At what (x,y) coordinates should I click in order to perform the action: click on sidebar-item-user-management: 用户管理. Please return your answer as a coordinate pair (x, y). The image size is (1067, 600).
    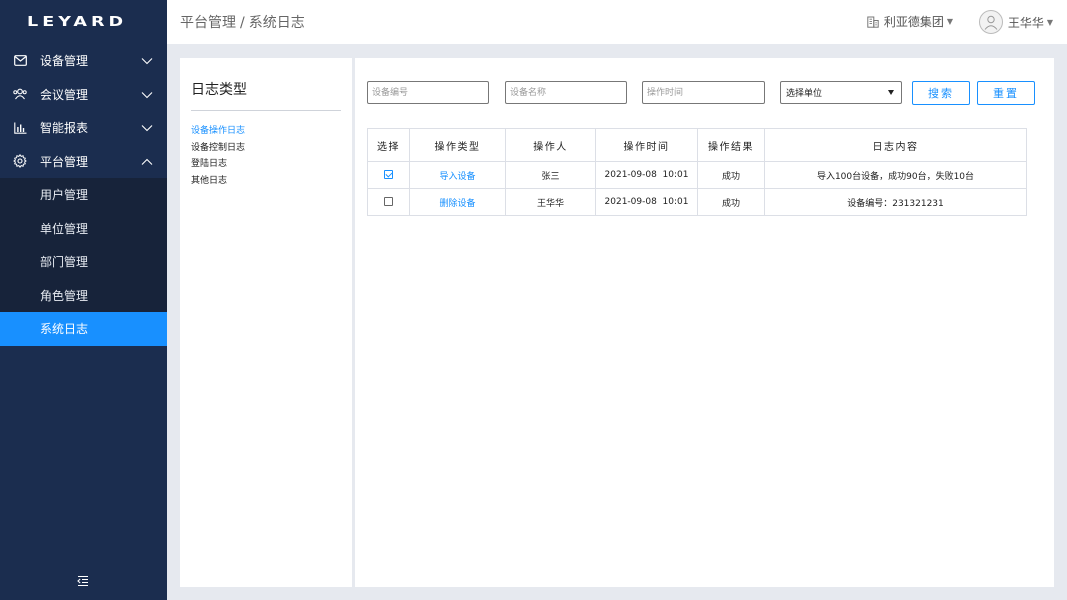
    Looking at the image, I should click on (83, 195).